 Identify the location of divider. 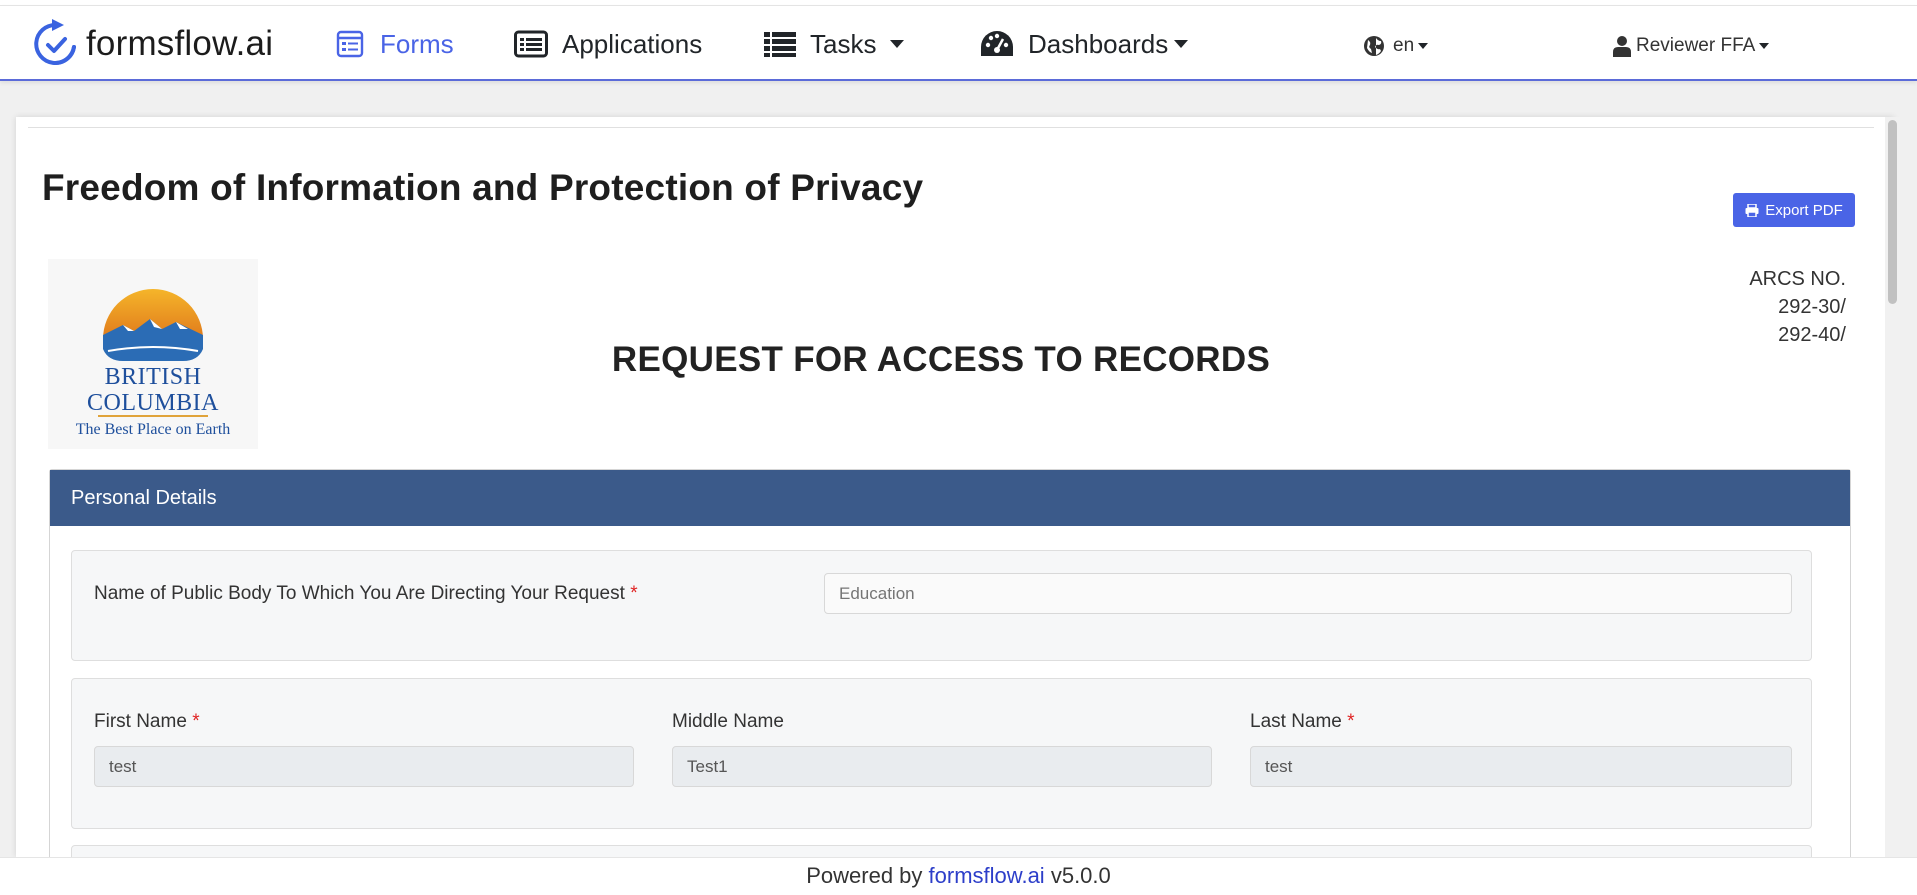
(951, 127).